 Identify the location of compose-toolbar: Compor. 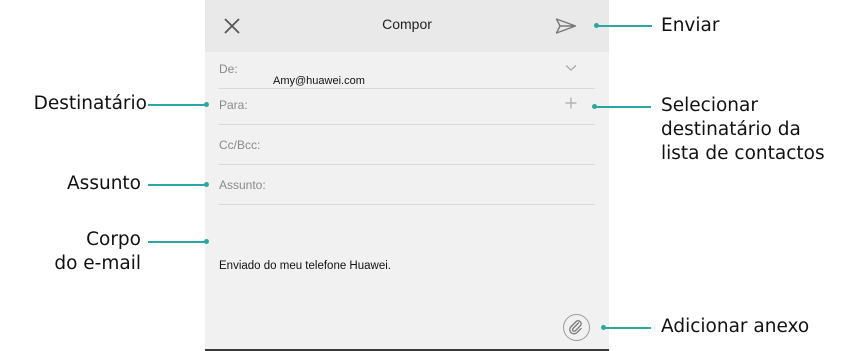
(407, 26).